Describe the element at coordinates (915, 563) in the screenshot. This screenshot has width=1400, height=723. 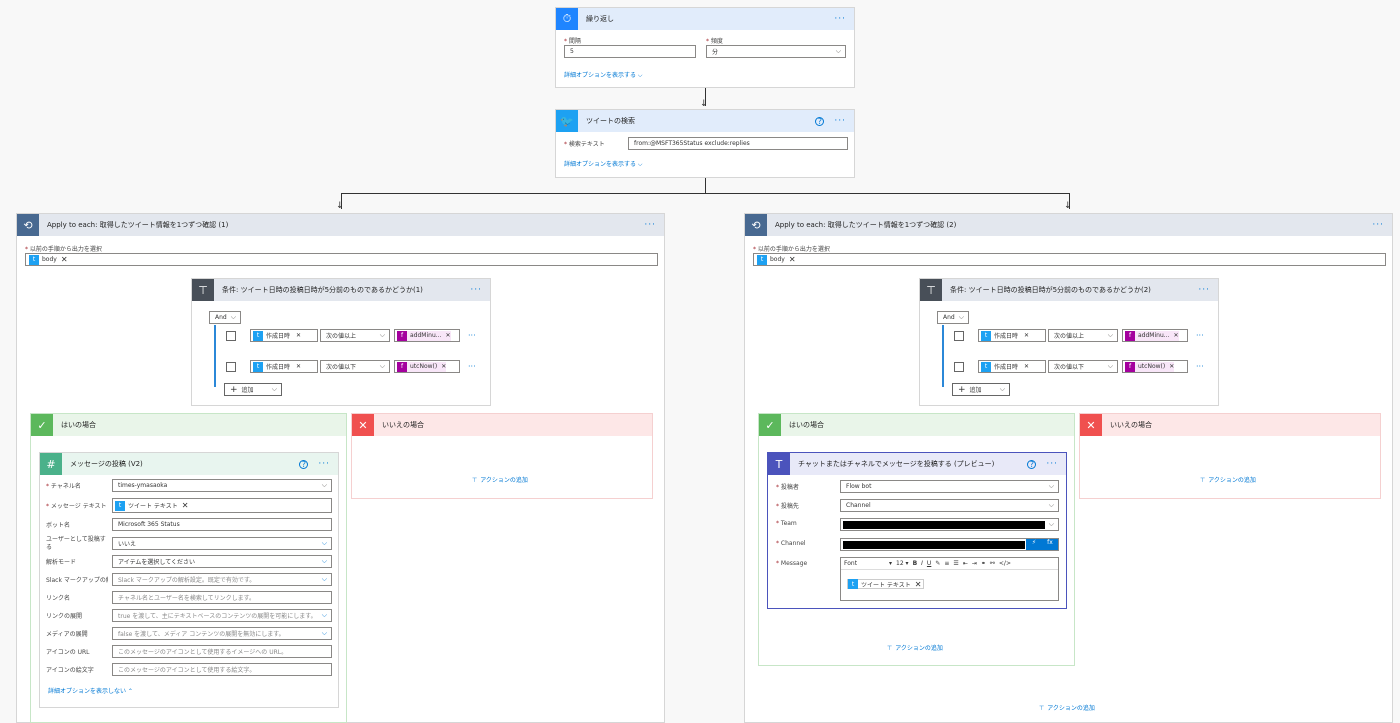
I see `bold-icon: B` at that location.